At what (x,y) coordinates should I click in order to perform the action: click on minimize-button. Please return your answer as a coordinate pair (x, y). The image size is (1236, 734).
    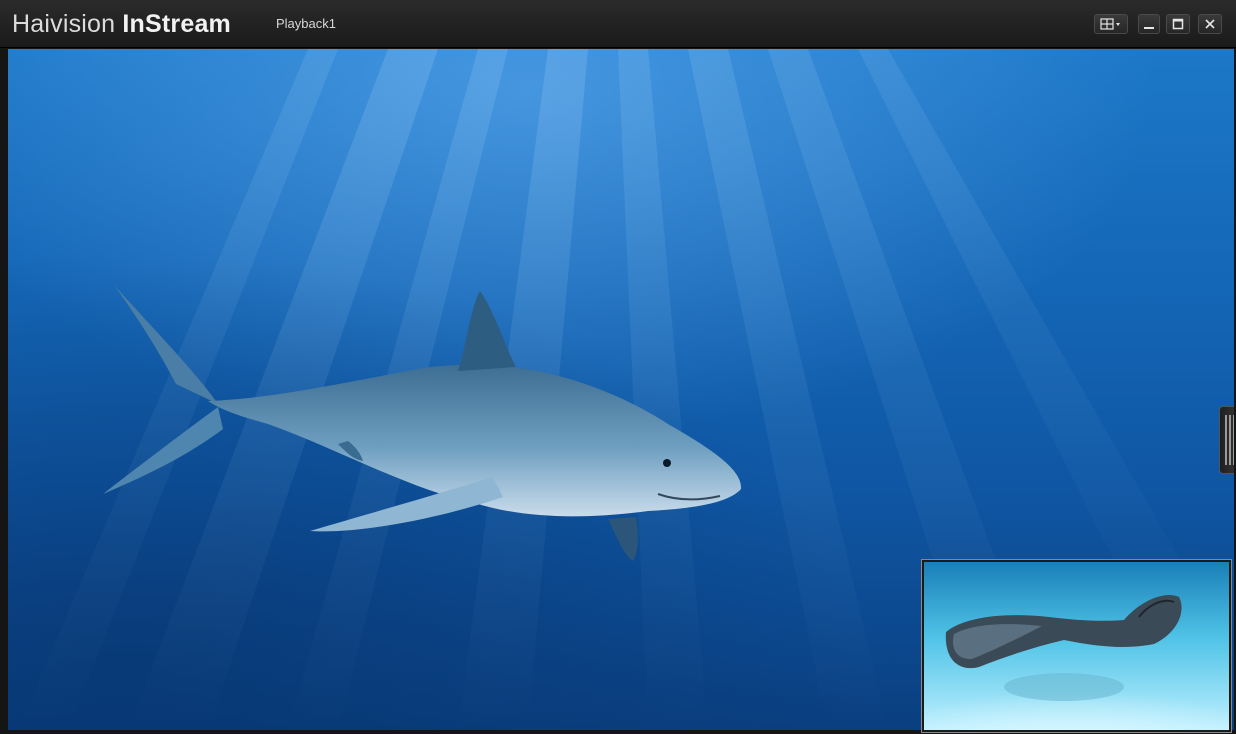
    Looking at the image, I should click on (1149, 24).